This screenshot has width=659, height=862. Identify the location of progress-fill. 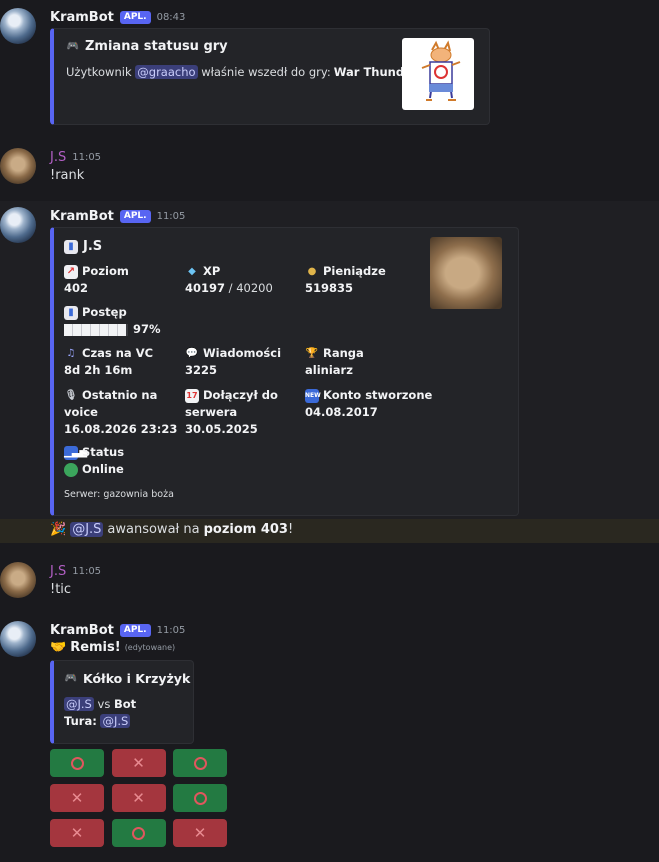
(95, 329).